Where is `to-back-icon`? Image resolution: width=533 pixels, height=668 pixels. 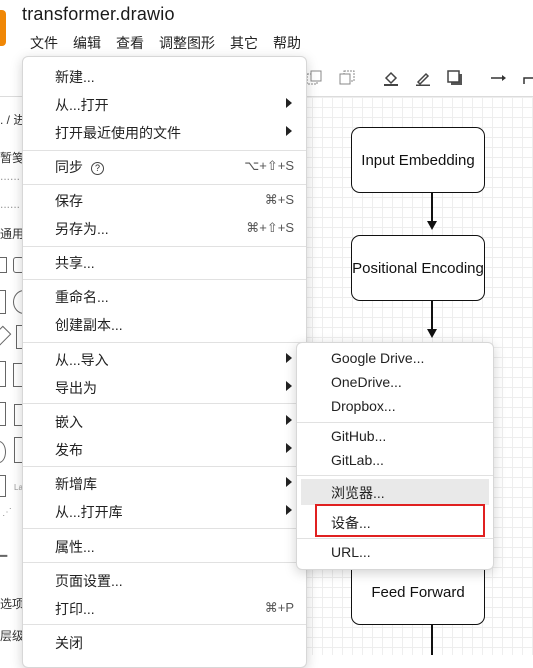 to-back-icon is located at coordinates (347, 79).